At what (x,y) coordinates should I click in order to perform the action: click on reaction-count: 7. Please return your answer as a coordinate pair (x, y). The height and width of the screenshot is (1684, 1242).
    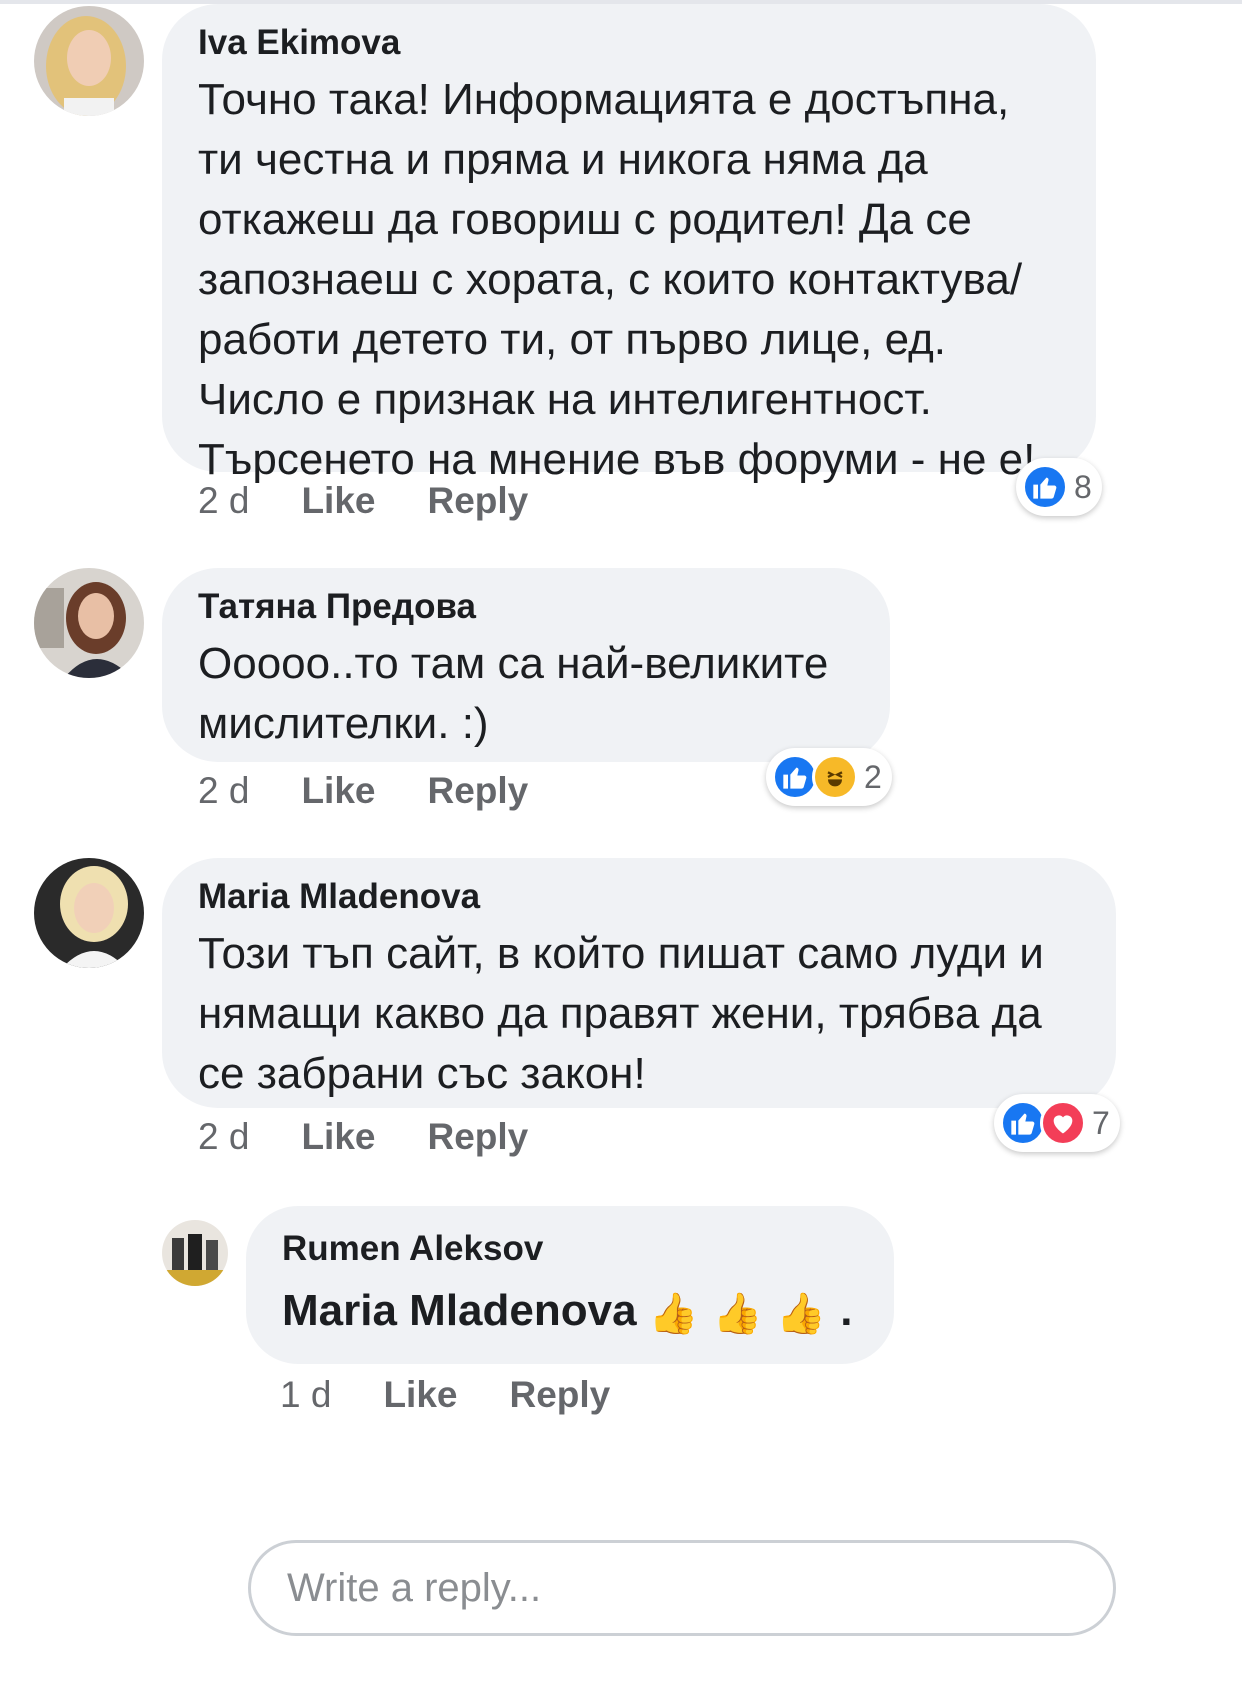
    Looking at the image, I should click on (1101, 1122).